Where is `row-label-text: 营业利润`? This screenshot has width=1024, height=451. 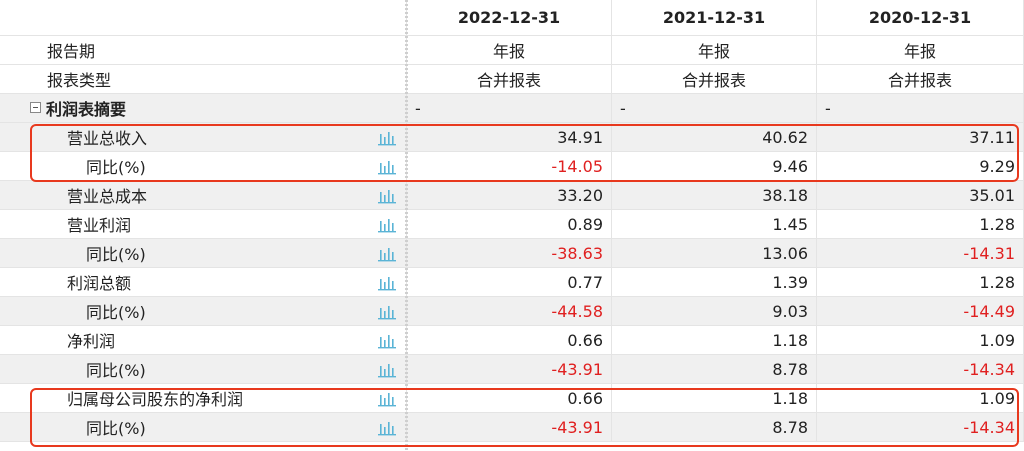 row-label-text: 营业利润 is located at coordinates (99, 225).